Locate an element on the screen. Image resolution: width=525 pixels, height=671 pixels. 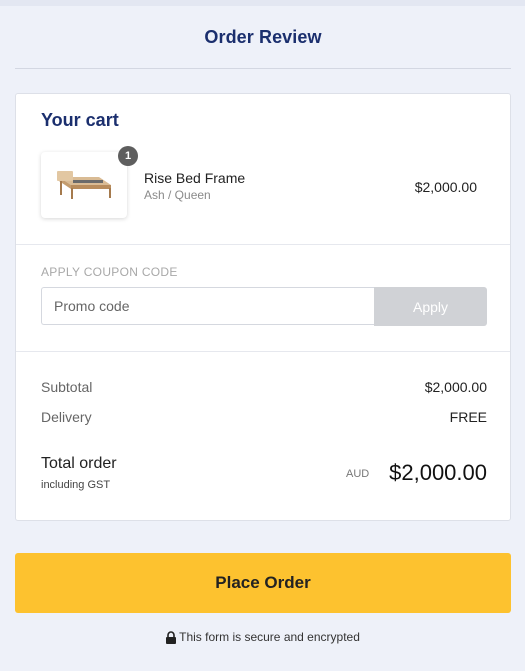
product-price: $2,000.00 is located at coordinates (445, 187).